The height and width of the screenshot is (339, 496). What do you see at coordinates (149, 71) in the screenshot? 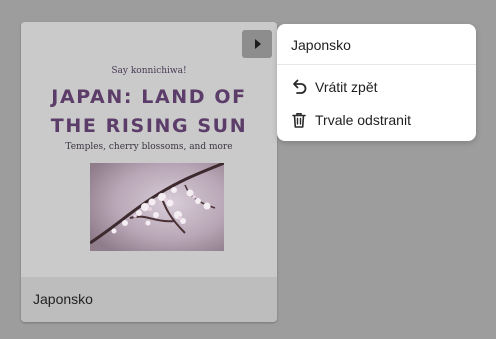
I see `cover-kicker: Say konnichiwa!` at bounding box center [149, 71].